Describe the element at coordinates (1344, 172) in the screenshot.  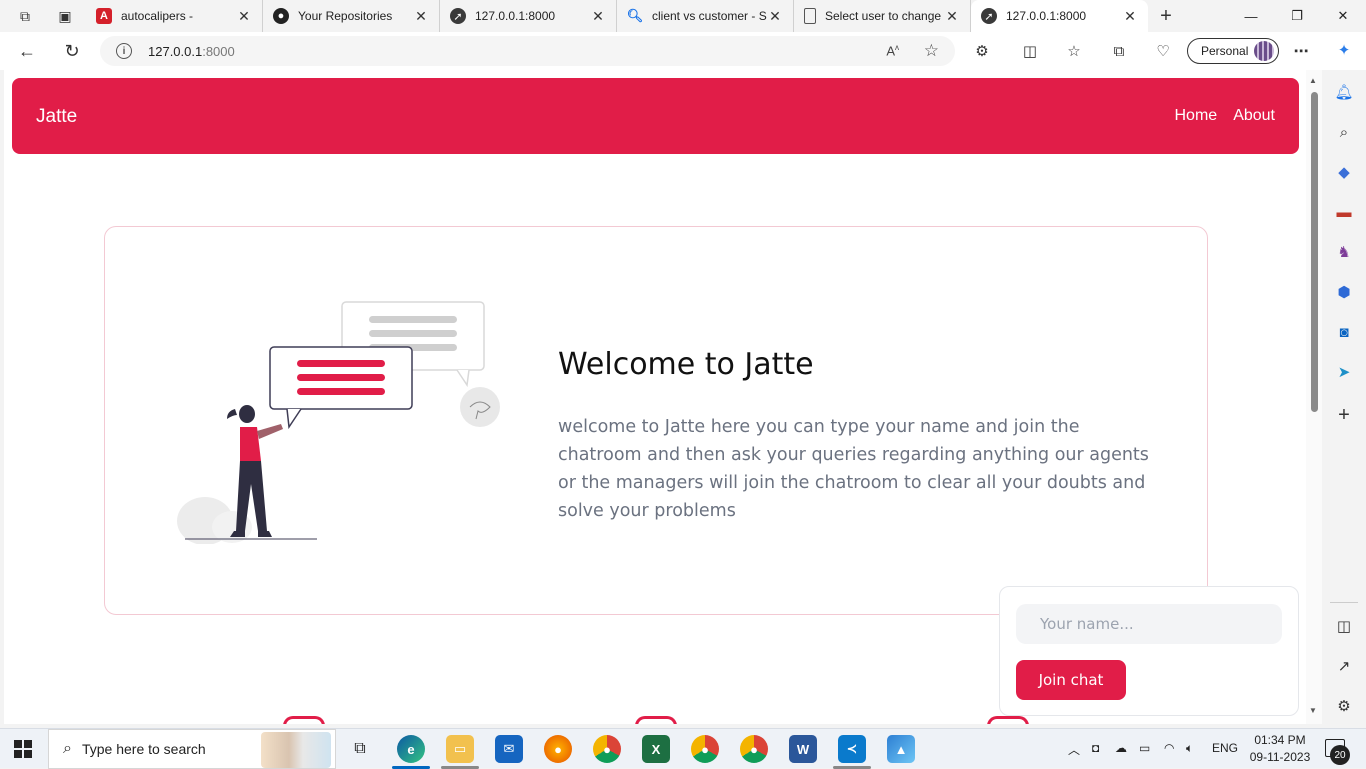
I see `tag-icon: ◆` at that location.